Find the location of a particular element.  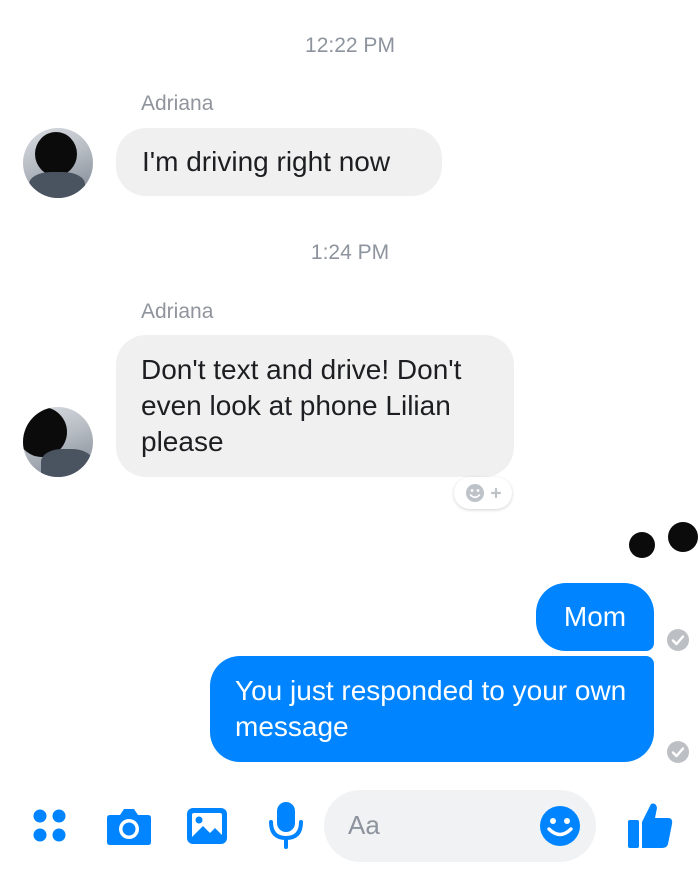

outgoing-message: You just responded to your own message is located at coordinates (432, 709).